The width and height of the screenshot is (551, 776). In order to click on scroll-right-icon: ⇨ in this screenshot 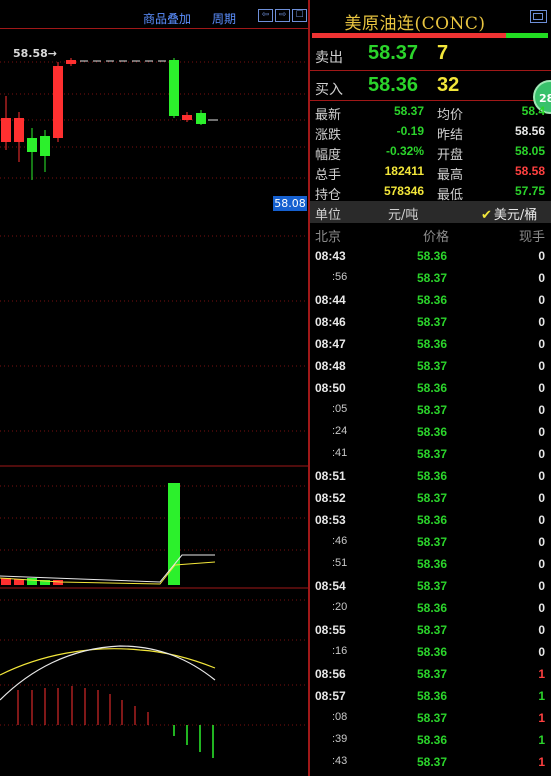, I will do `click(282, 15)`.